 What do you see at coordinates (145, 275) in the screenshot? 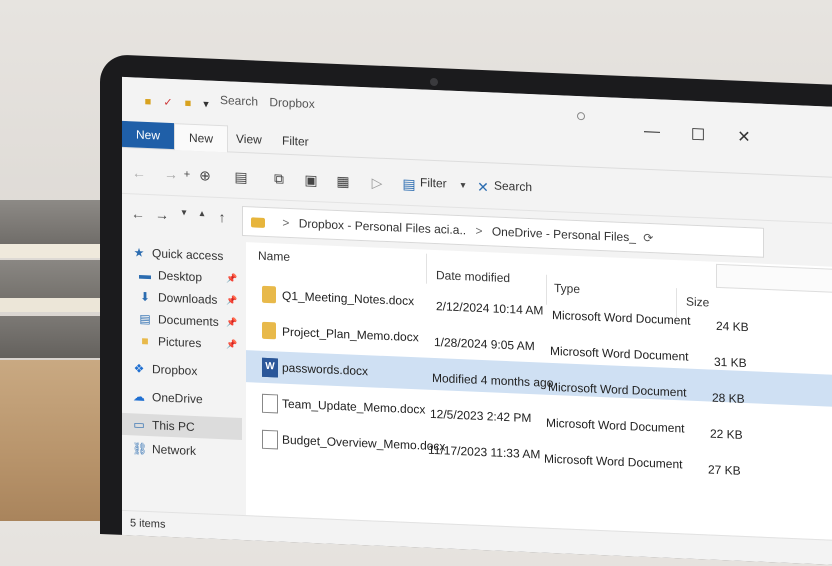
I see `desktop-icon: ▬` at bounding box center [145, 275].